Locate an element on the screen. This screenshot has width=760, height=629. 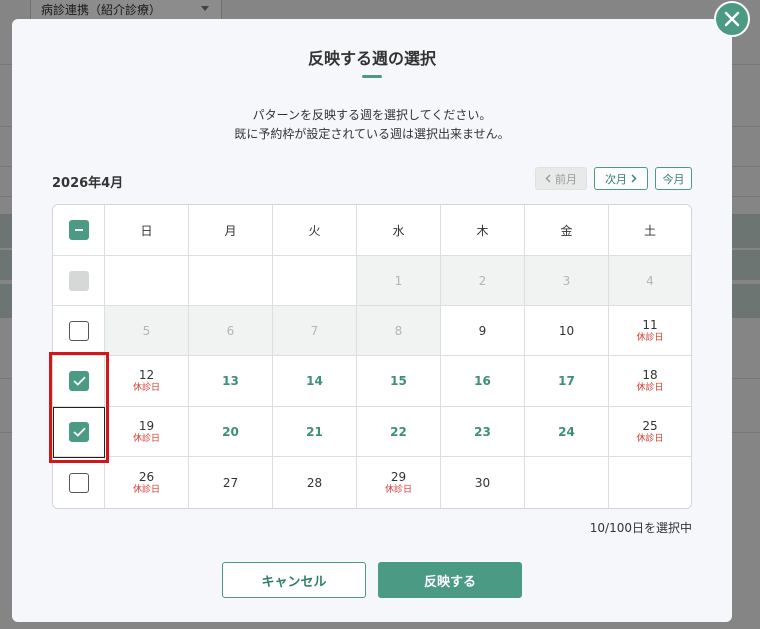
day-cell-selected: 17 is located at coordinates (567, 381).